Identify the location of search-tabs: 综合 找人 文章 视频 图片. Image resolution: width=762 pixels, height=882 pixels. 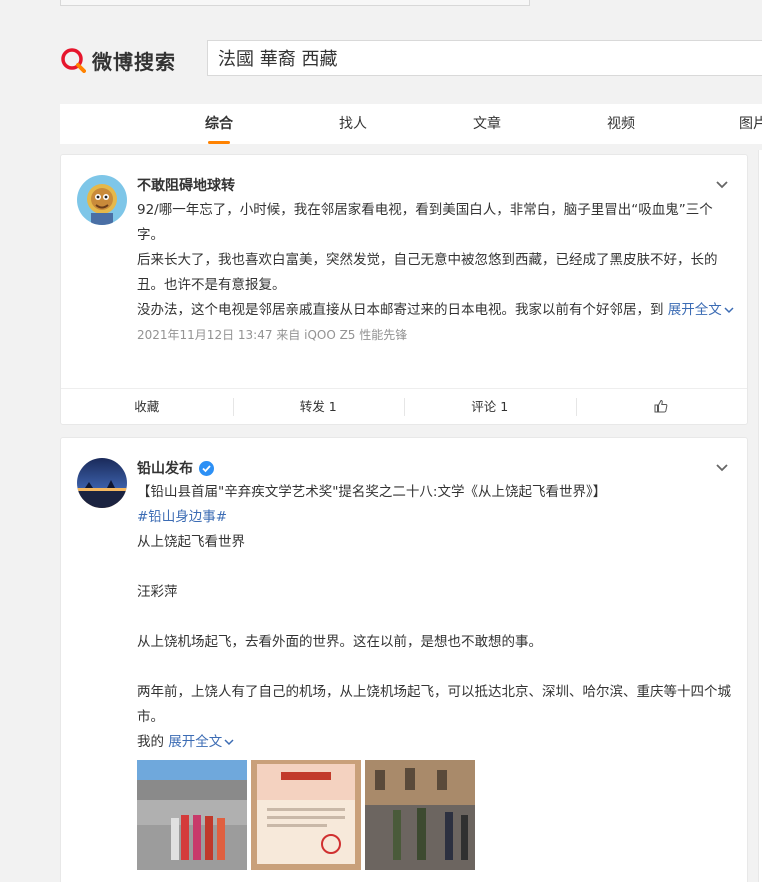
(411, 124).